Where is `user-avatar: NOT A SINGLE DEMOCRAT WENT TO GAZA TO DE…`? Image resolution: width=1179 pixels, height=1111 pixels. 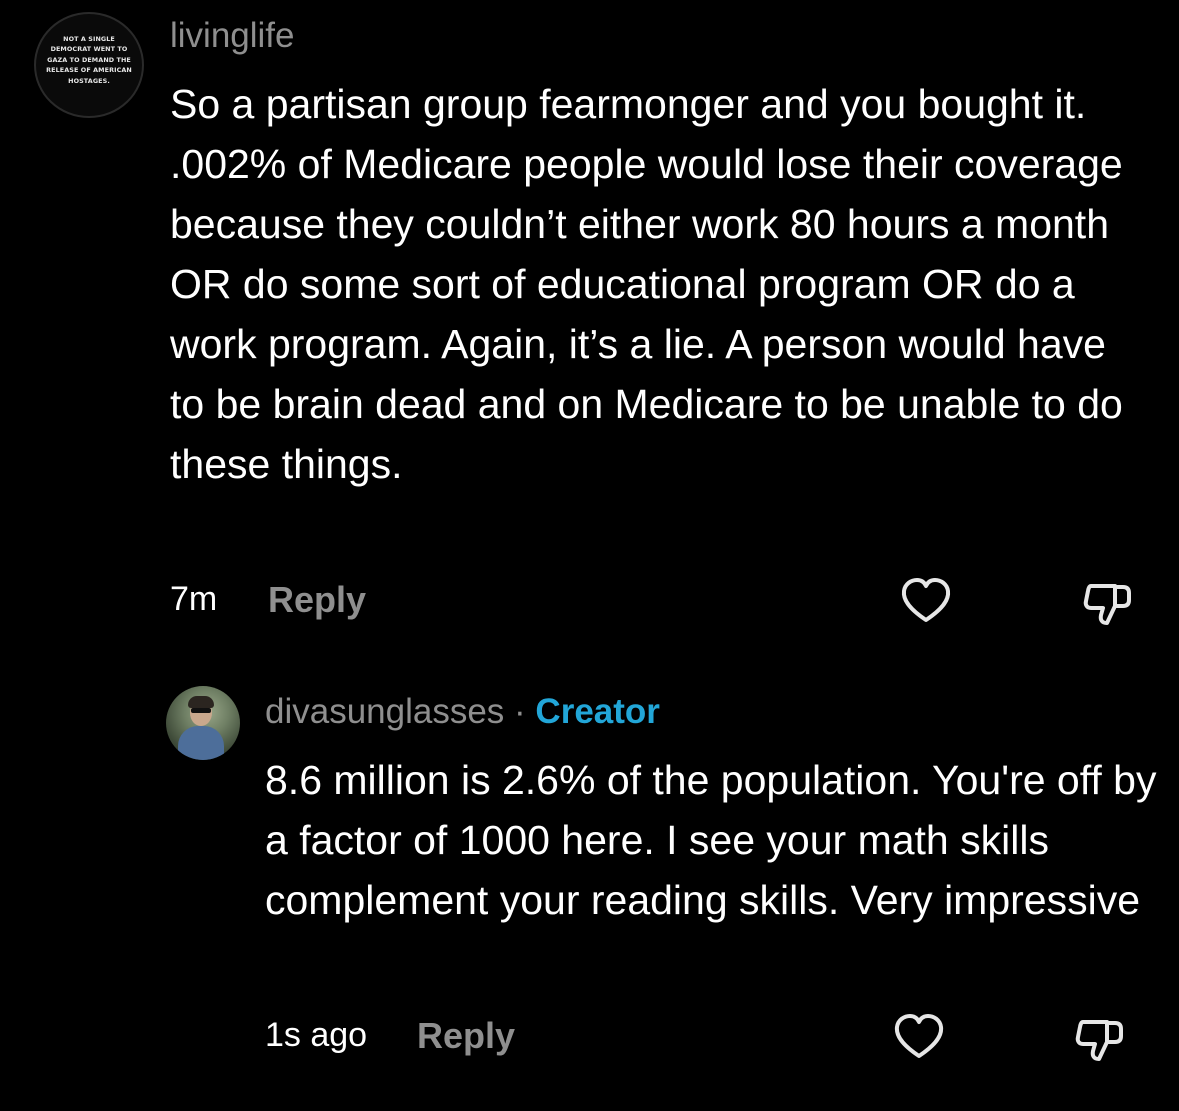
user-avatar: NOT A SINGLE DEMOCRAT WENT TO GAZA TO DE… is located at coordinates (89, 65).